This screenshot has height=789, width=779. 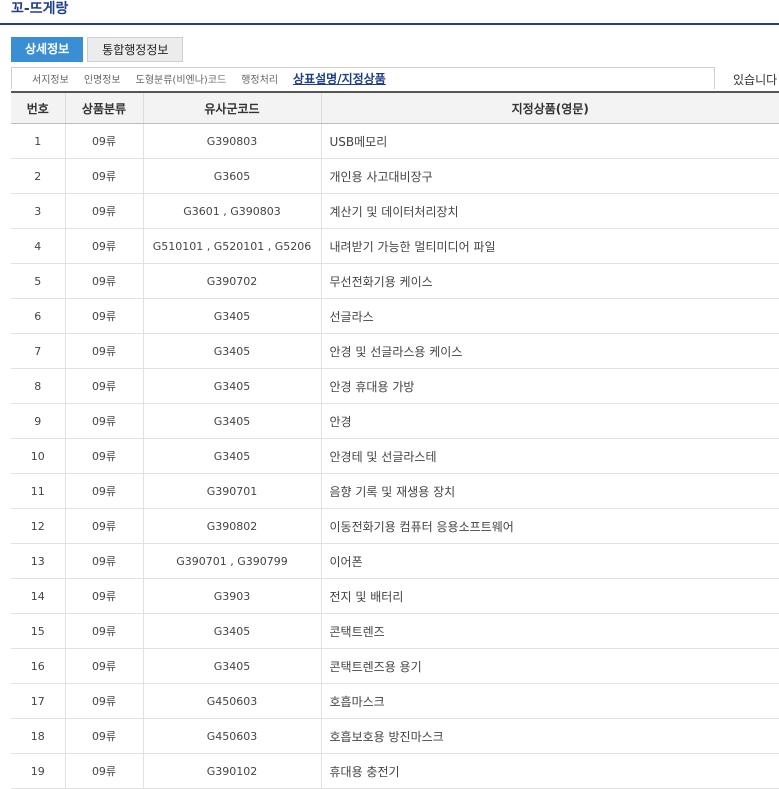 What do you see at coordinates (38, 211) in the screenshot?
I see `cell-number: 3` at bounding box center [38, 211].